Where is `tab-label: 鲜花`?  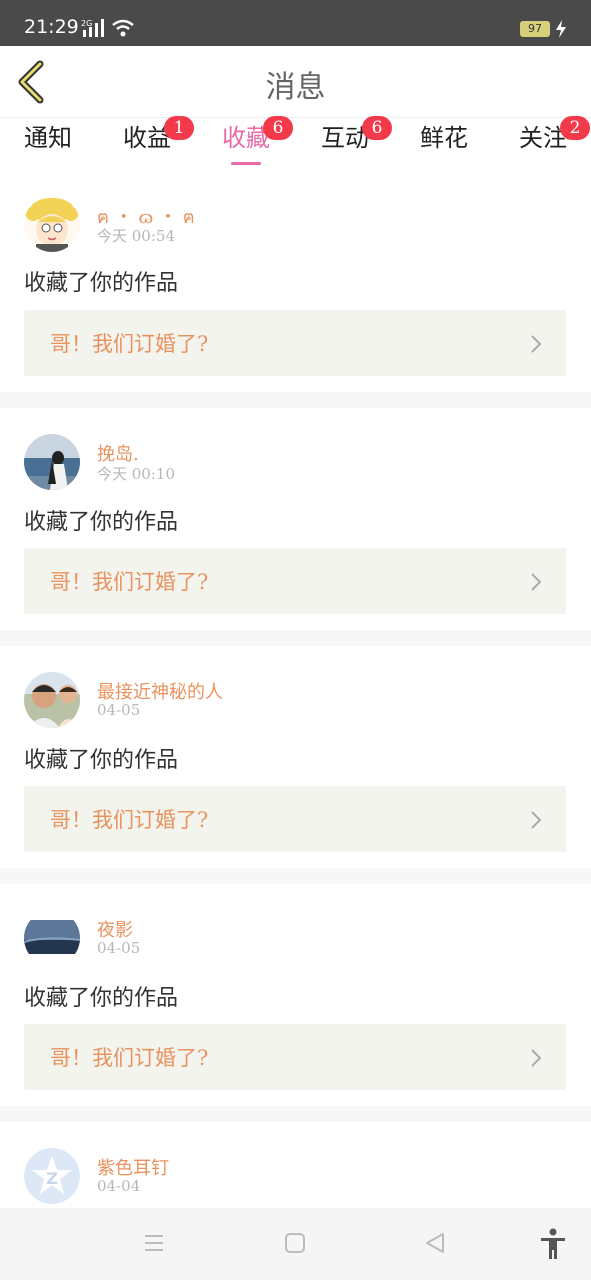
tab-label: 鲜花 is located at coordinates (444, 138).